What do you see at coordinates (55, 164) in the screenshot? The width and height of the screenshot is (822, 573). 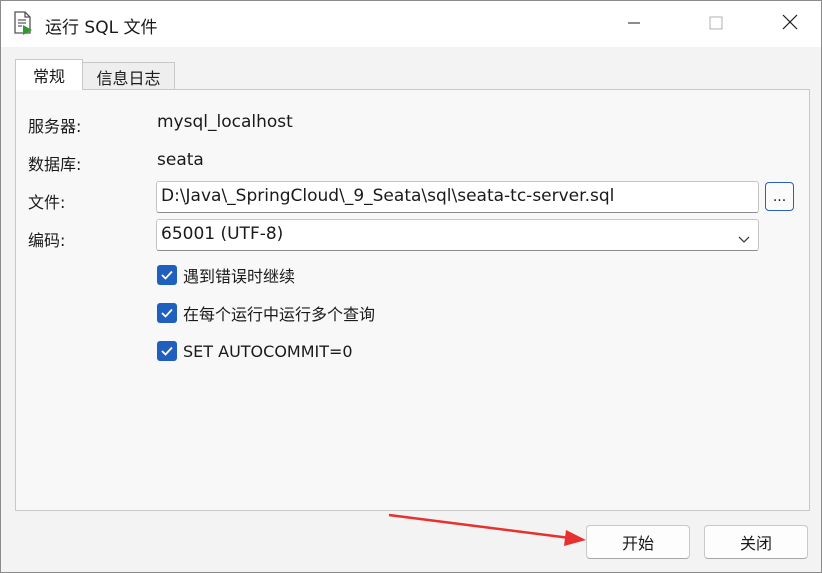 I see `database-label: 数据库:` at bounding box center [55, 164].